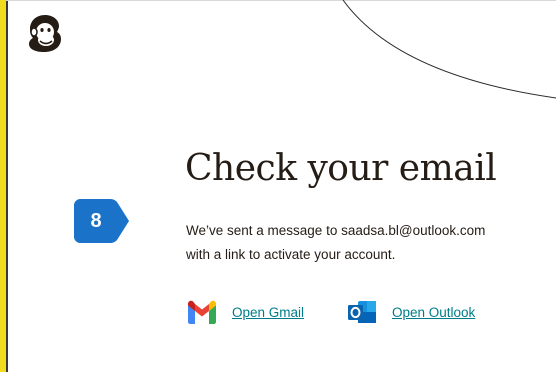  Describe the element at coordinates (268, 312) in the screenshot. I see `open-gmail-label: Open Gmail` at that location.